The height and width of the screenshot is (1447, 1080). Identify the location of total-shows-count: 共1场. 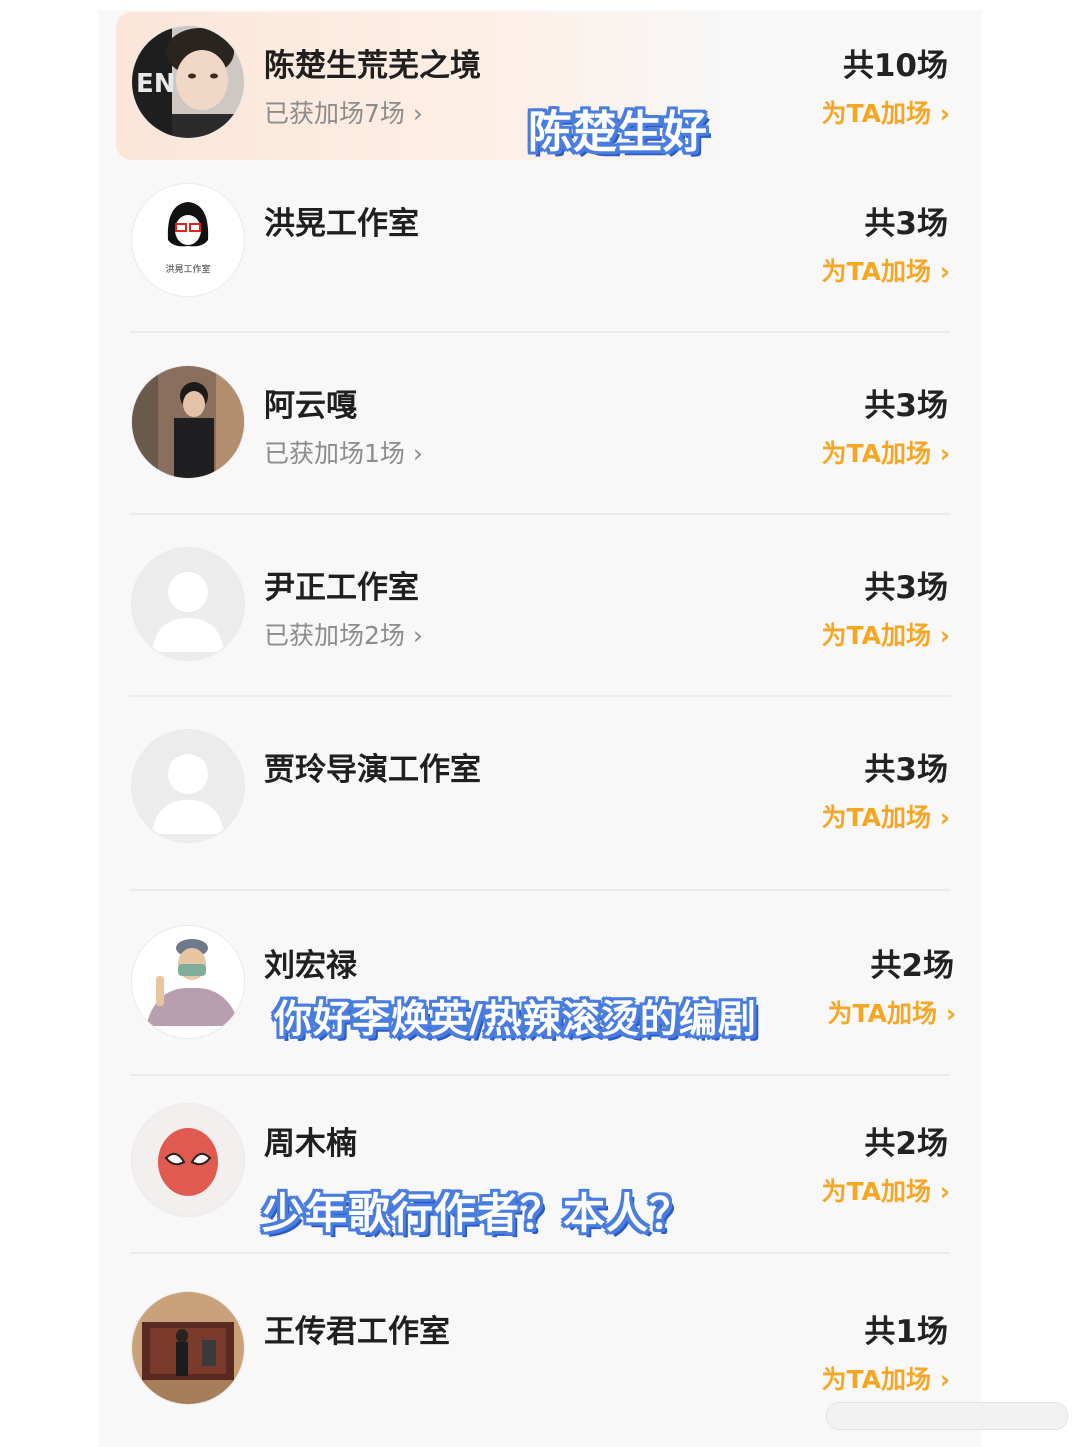
(906, 1332).